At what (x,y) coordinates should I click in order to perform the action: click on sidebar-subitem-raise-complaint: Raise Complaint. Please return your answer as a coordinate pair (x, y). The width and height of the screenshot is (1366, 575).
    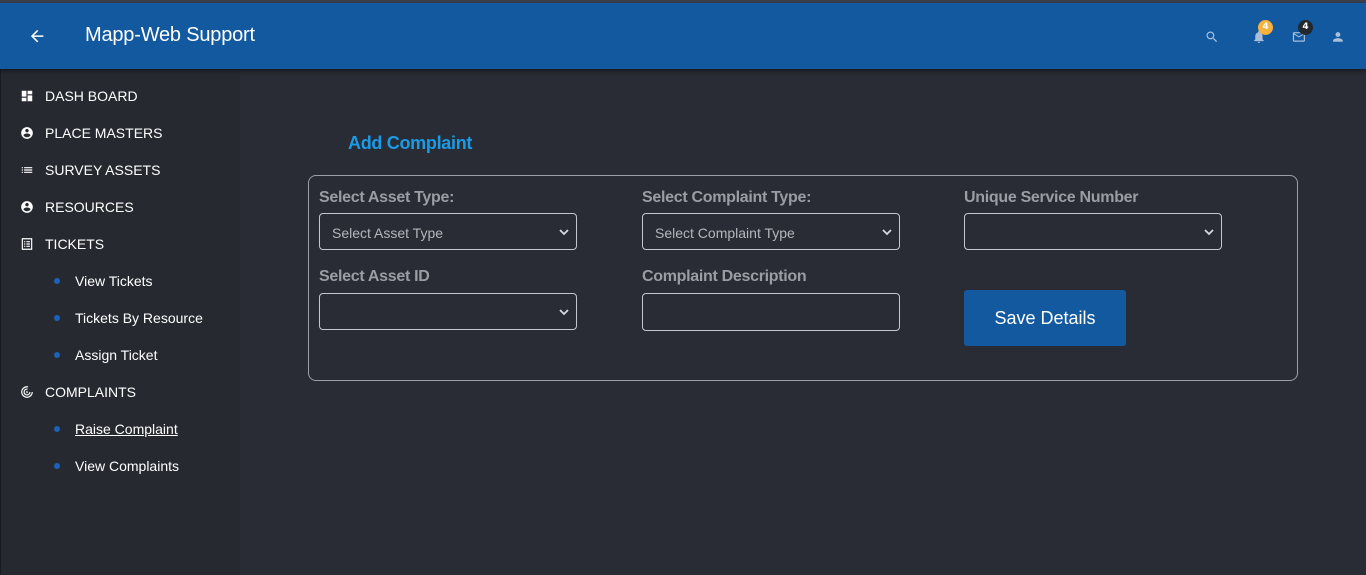
    Looking at the image, I should click on (121, 429).